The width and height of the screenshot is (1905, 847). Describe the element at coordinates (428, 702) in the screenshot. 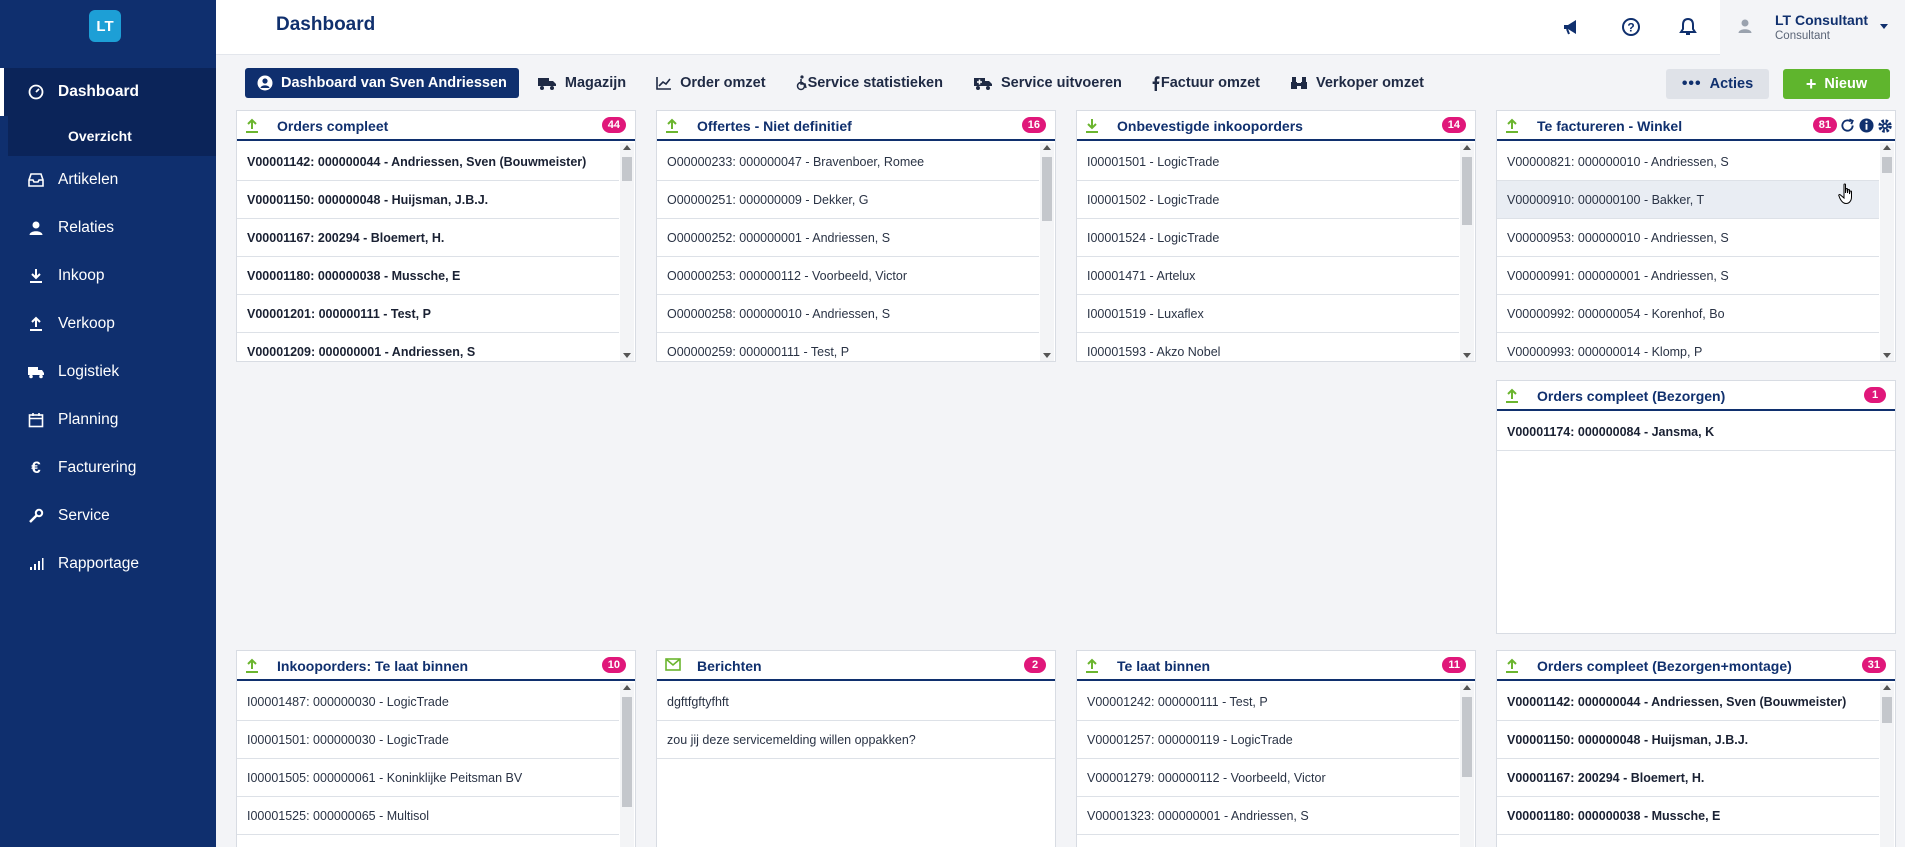

I see `list-item: I00001487: 000000030 - LogicTrade` at that location.